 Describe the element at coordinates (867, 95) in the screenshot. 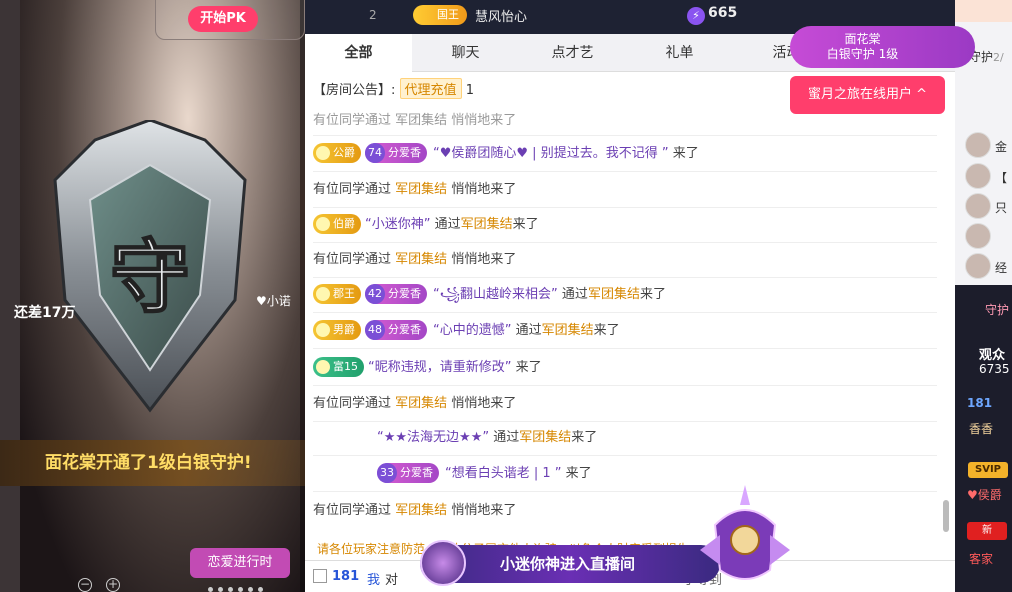

I see `honeymoon-users-button: 蜜月之旅在线用户 ^` at that location.